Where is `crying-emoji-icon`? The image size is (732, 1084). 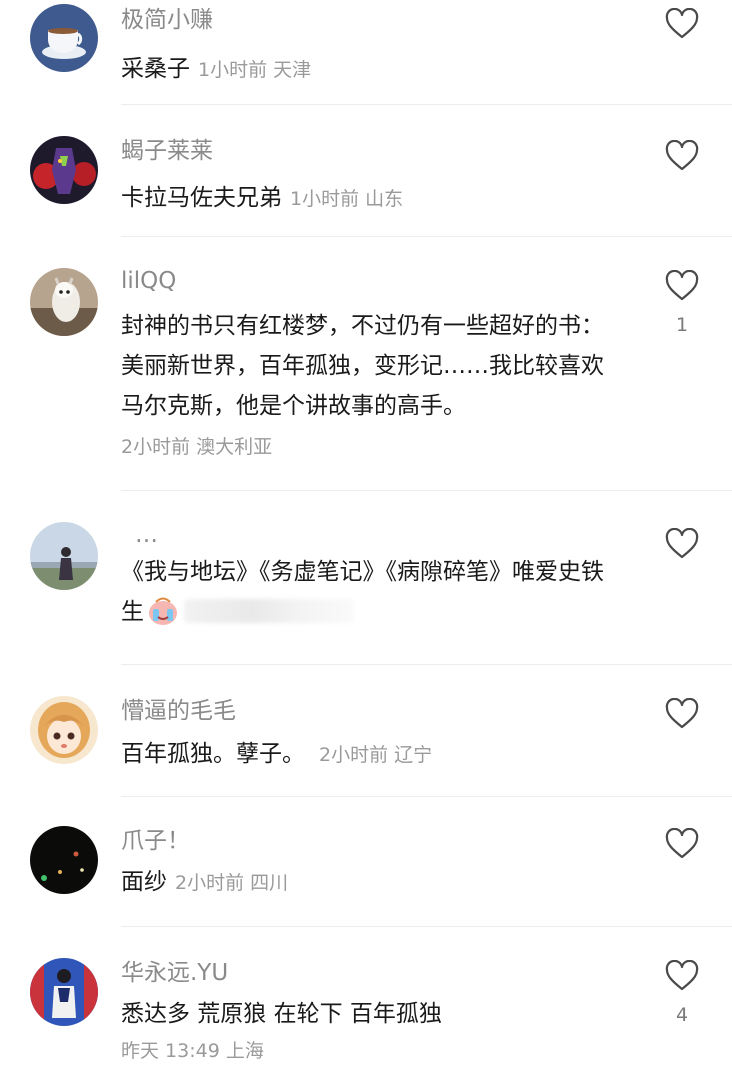
crying-emoji-icon is located at coordinates (163, 611).